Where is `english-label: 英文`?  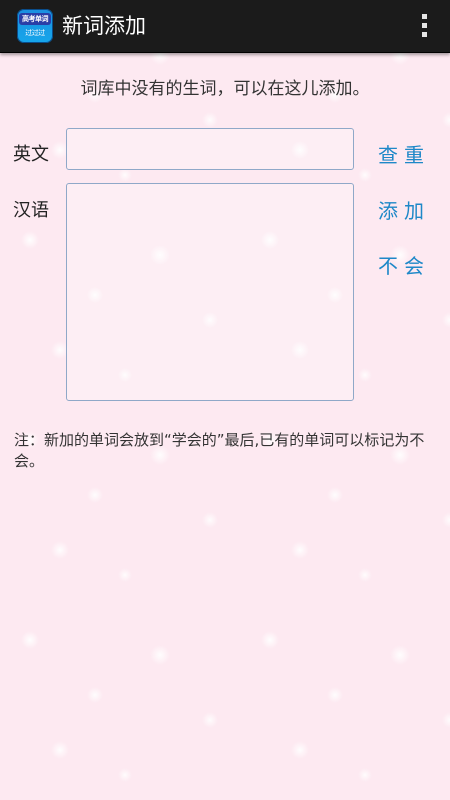 english-label: 英文 is located at coordinates (31, 154).